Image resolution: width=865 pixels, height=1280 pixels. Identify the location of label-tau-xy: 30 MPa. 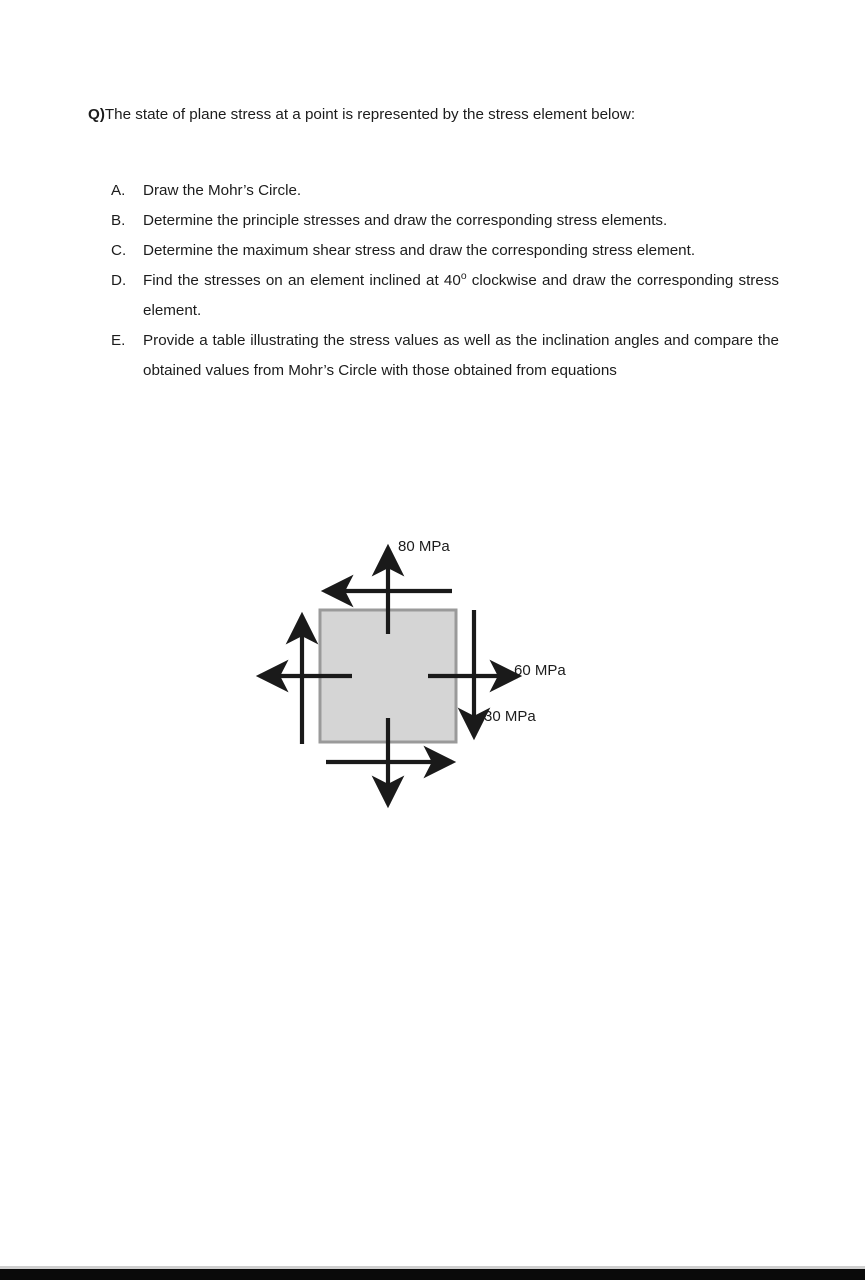
(510, 716).